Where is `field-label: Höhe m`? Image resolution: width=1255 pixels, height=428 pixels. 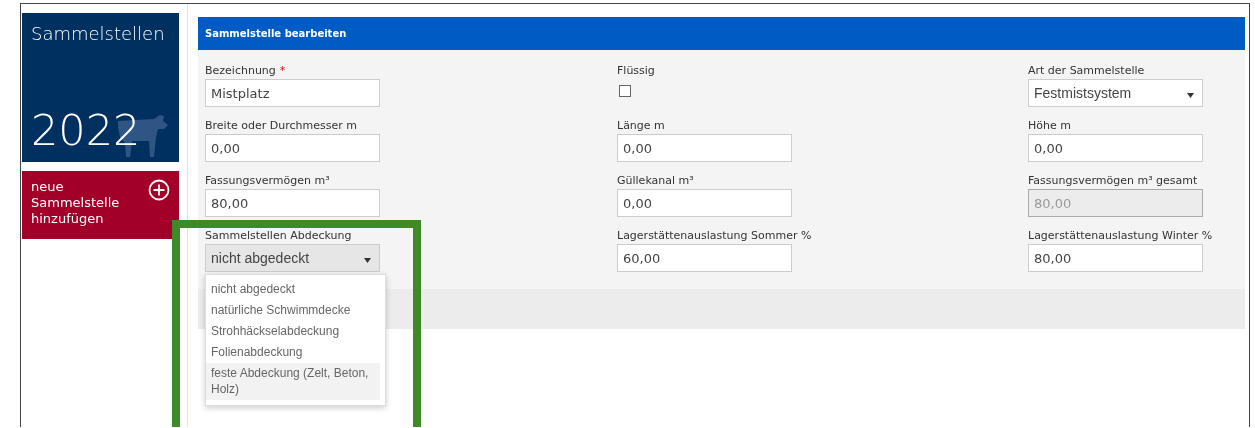 field-label: Höhe m is located at coordinates (1049, 126).